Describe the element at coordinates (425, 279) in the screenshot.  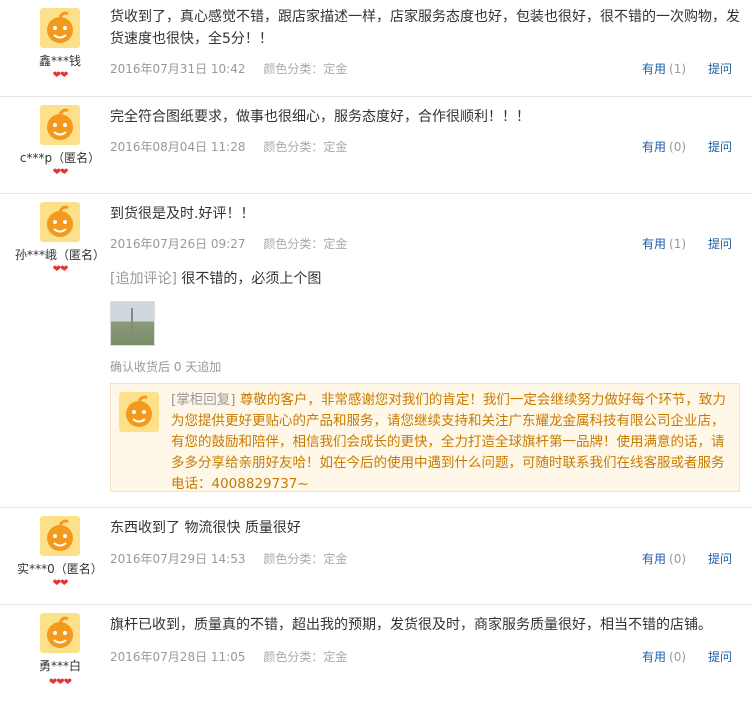
I see `append-review: [追加评论] 很不错的，必须上个图` at that location.